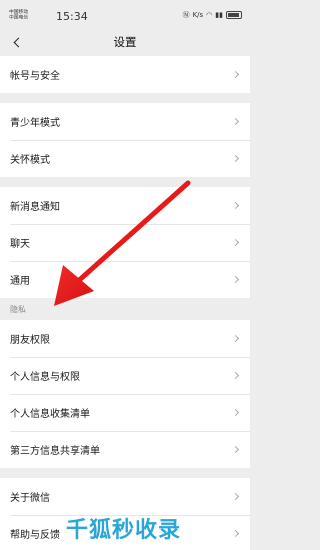  What do you see at coordinates (30, 340) in the screenshot?
I see `row-label: 朋友权限` at bounding box center [30, 340].